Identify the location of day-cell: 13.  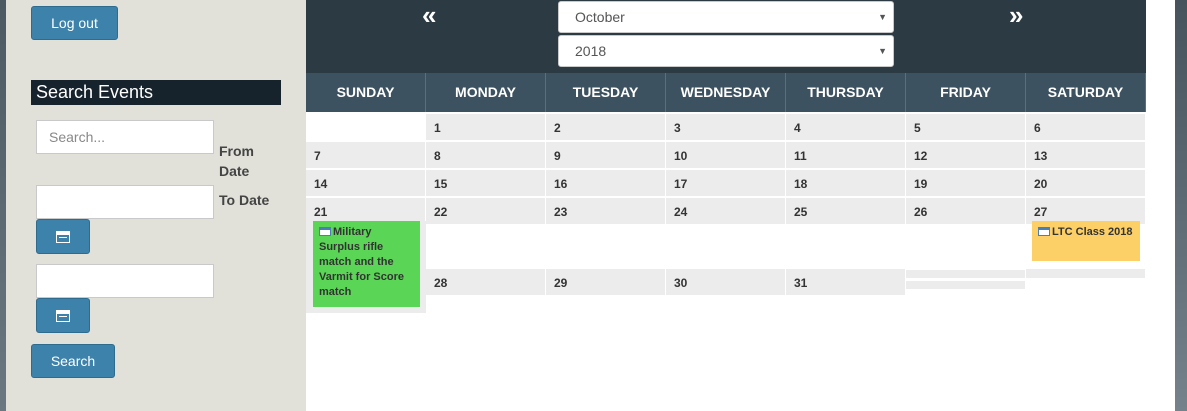
(1085, 155).